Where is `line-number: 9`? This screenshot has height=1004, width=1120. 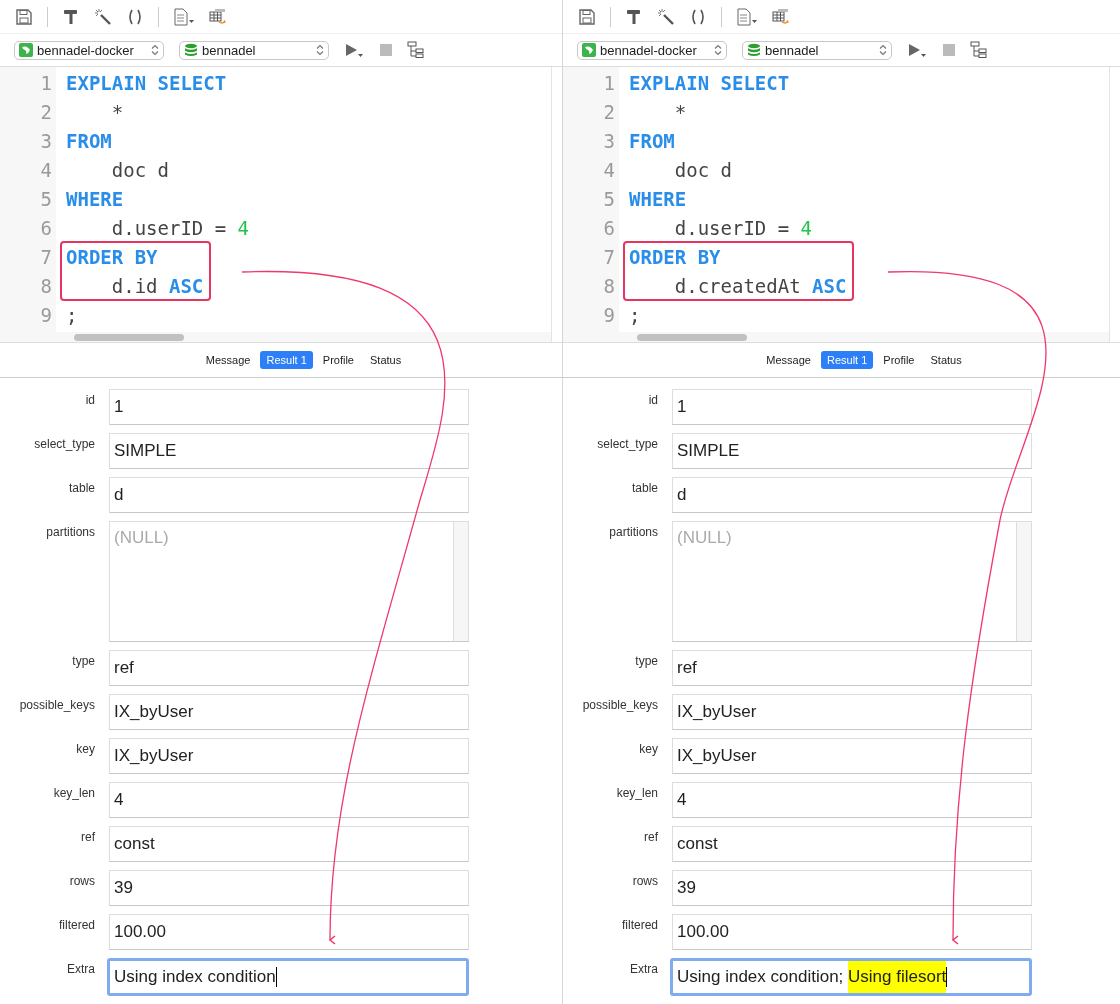 line-number: 9 is located at coordinates (46, 315).